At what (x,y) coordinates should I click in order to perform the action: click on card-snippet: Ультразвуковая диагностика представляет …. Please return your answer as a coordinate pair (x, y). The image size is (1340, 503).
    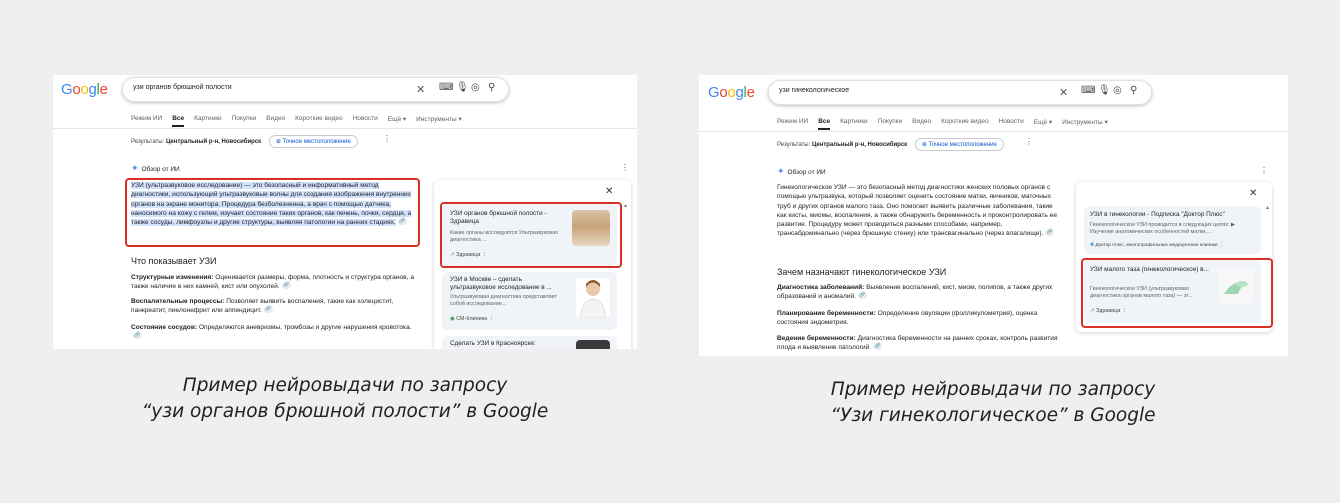
    Looking at the image, I should click on (503, 301).